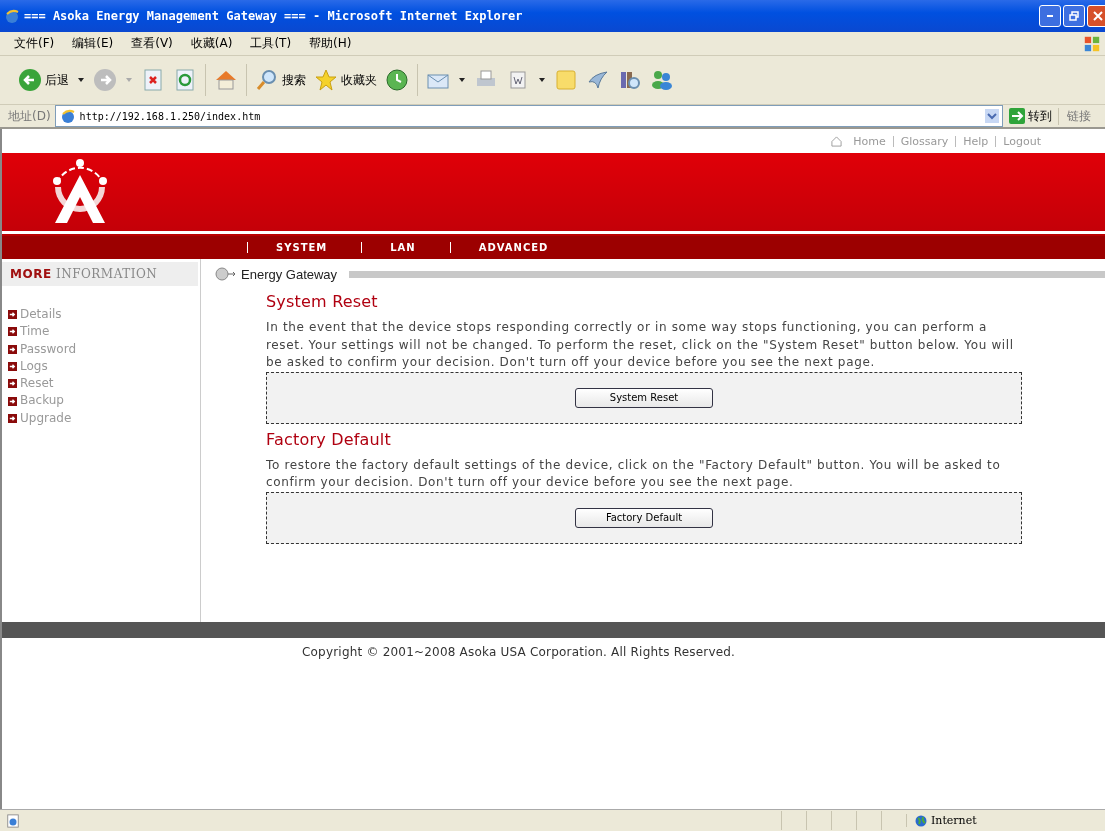 This screenshot has width=1105, height=831. I want to click on globe-icon, so click(921, 820).